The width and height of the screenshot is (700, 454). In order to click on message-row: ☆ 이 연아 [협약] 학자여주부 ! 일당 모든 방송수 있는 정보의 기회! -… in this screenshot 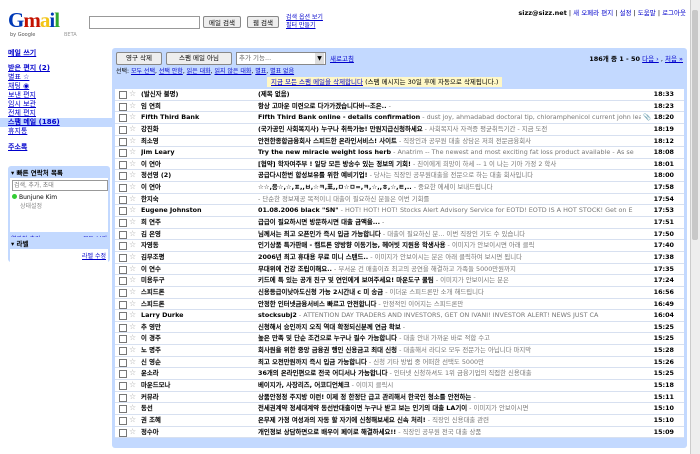, I will do `click(399, 164)`.